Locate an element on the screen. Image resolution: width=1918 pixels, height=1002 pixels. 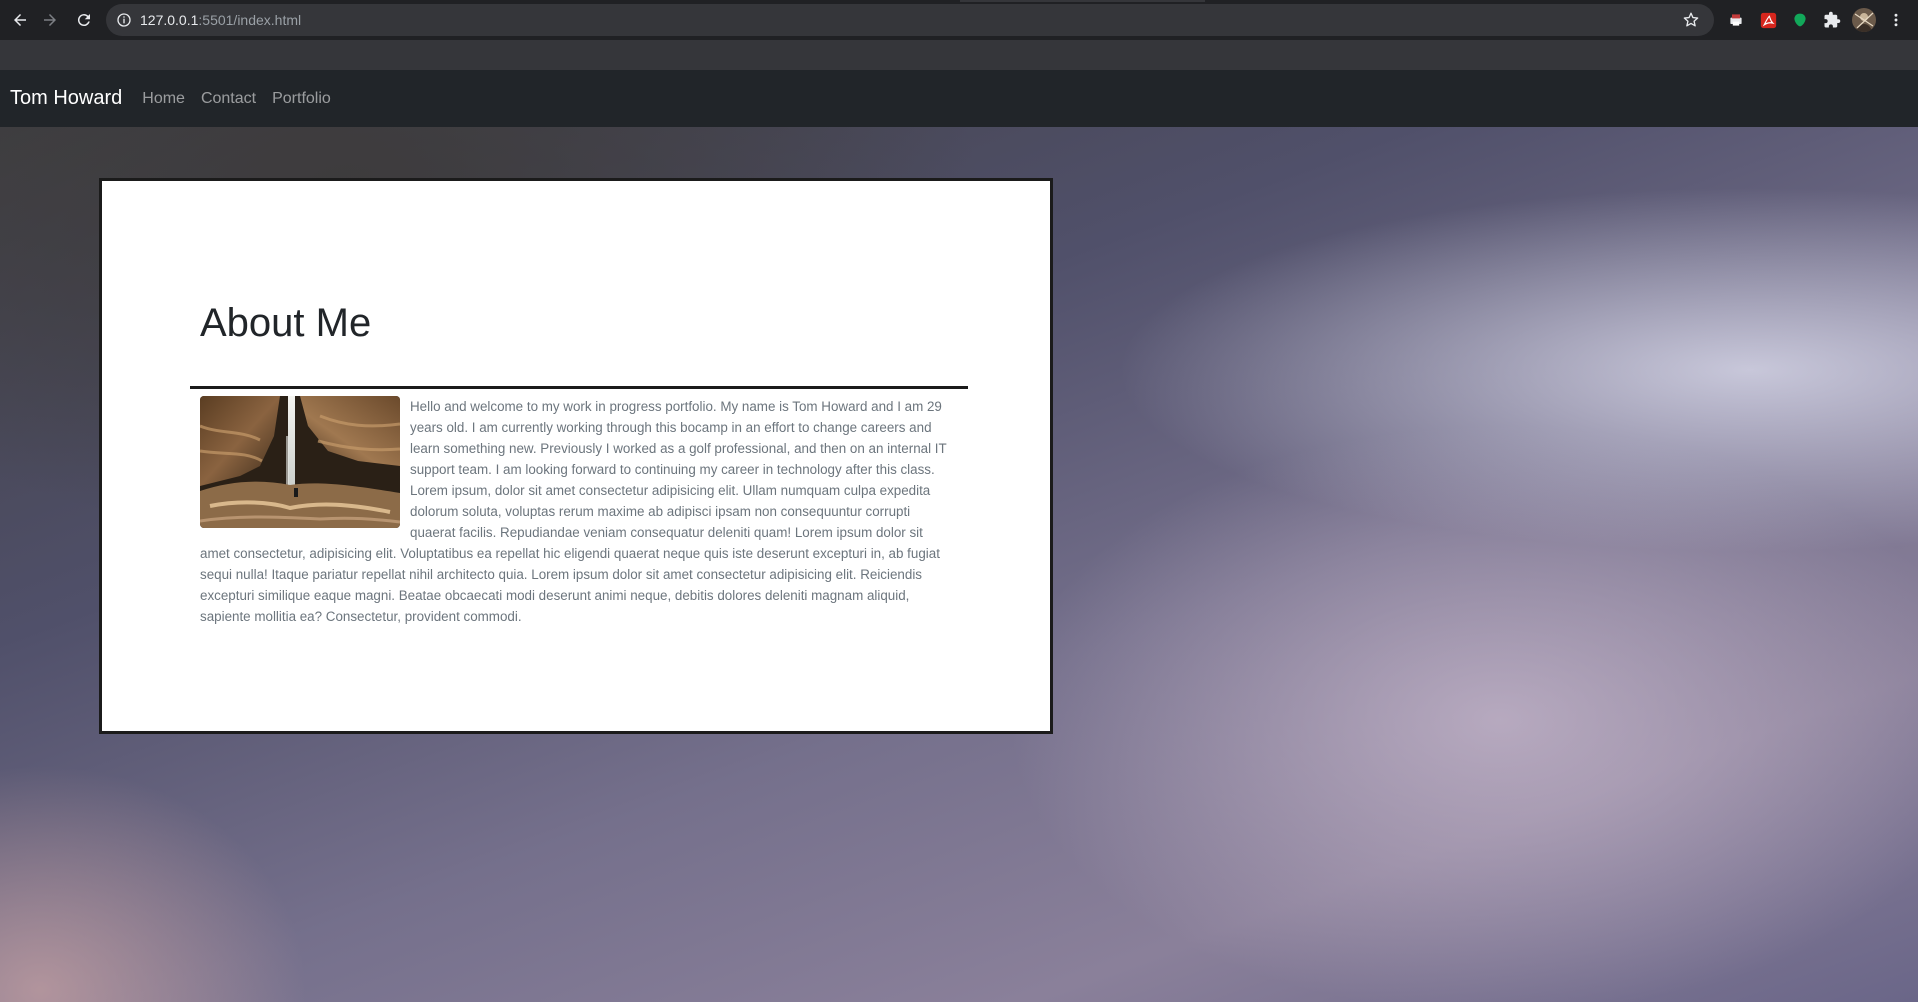
extensions-puzzle-icon is located at coordinates (1832, 20).